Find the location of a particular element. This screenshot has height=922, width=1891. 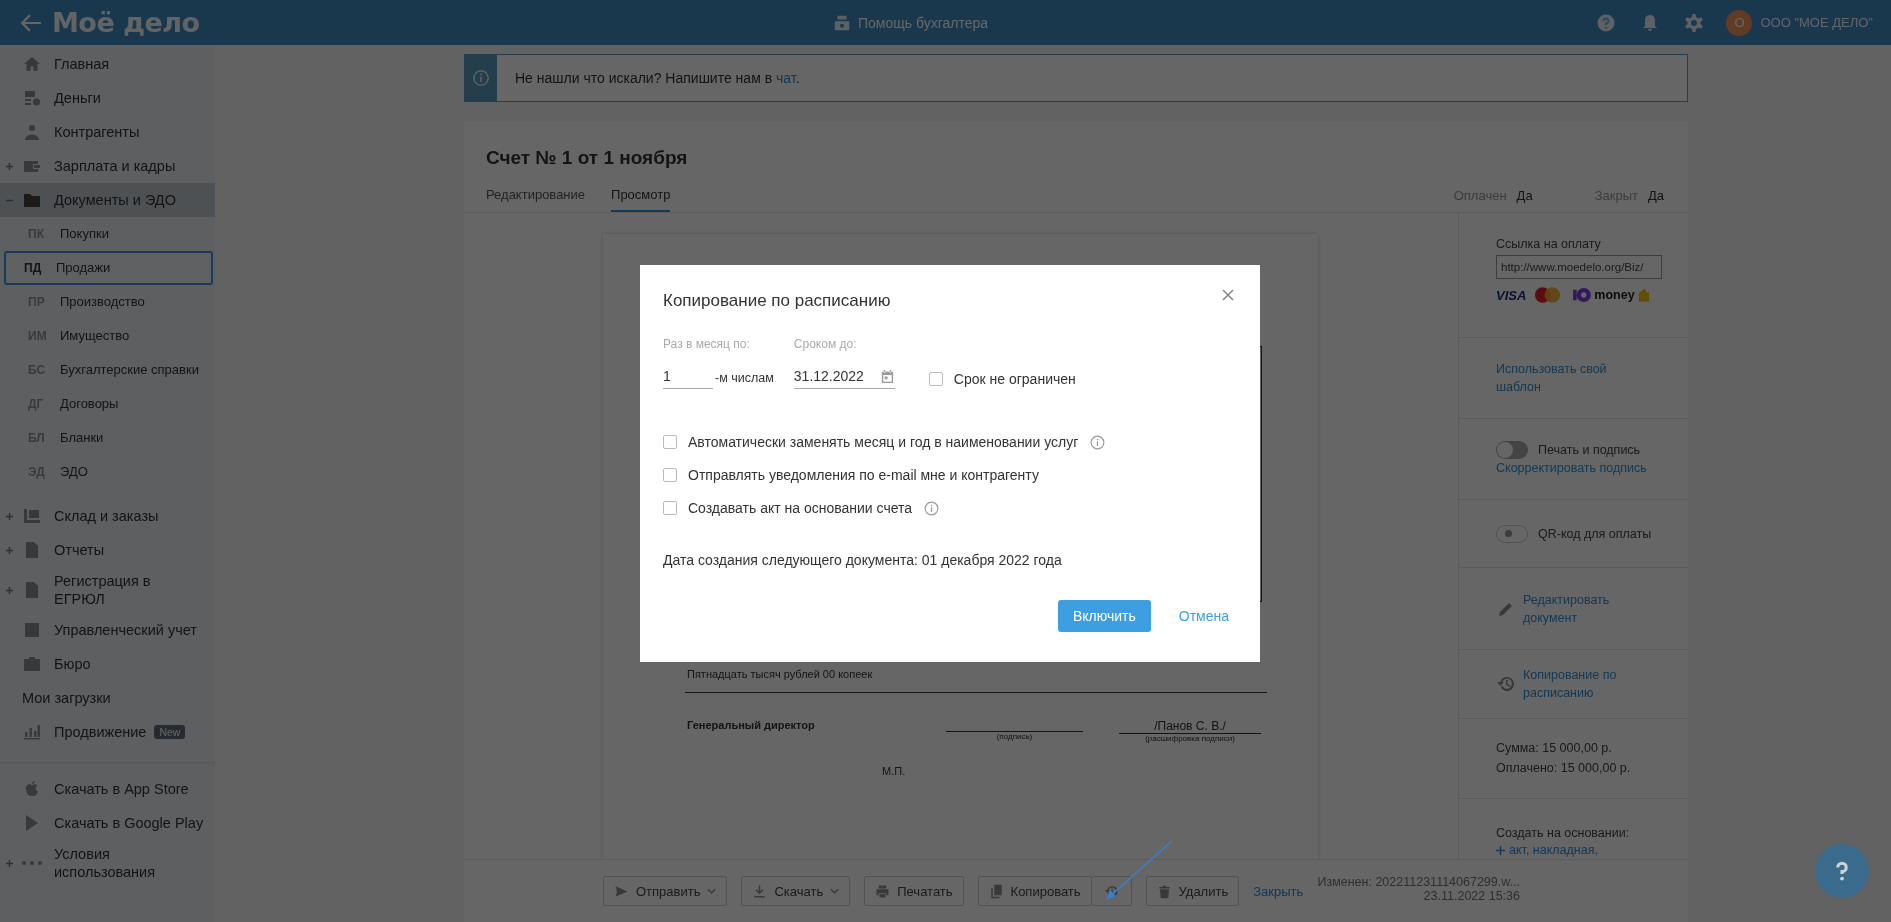

paid-text: Оплачено: 15 000,00 р. is located at coordinates (1564, 768).